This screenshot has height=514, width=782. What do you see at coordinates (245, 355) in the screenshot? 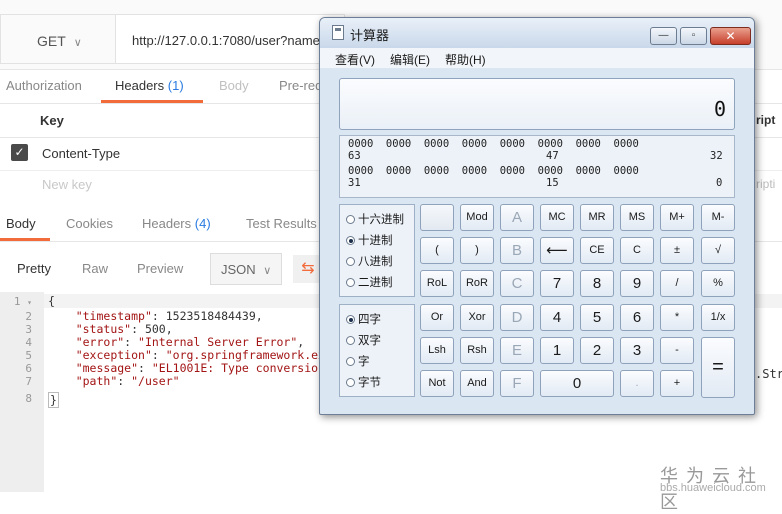
I see `json-value: "org.springframework.ex` at bounding box center [245, 355].